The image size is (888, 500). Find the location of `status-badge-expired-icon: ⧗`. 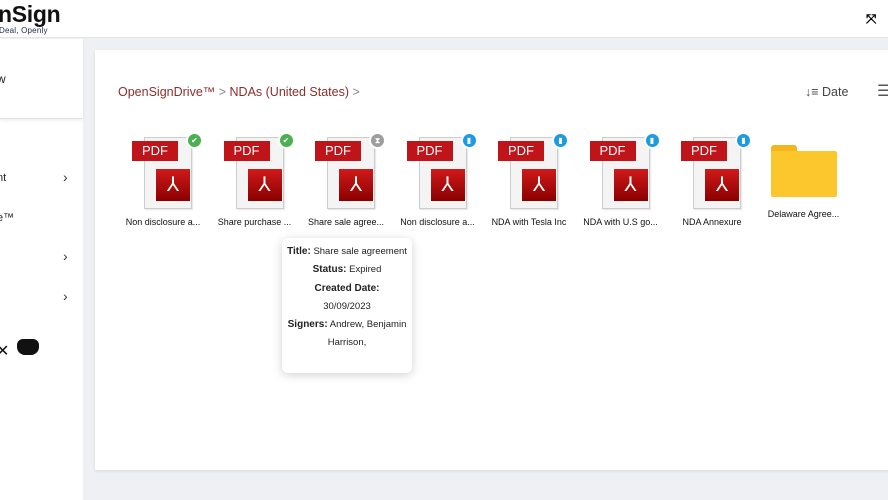

status-badge-expired-icon: ⧗ is located at coordinates (377, 140).